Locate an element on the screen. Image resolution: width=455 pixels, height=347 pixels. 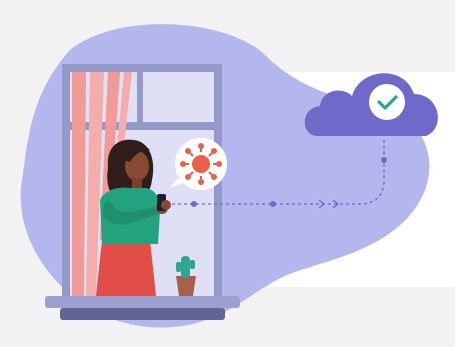
sill-bottom is located at coordinates (142, 314).